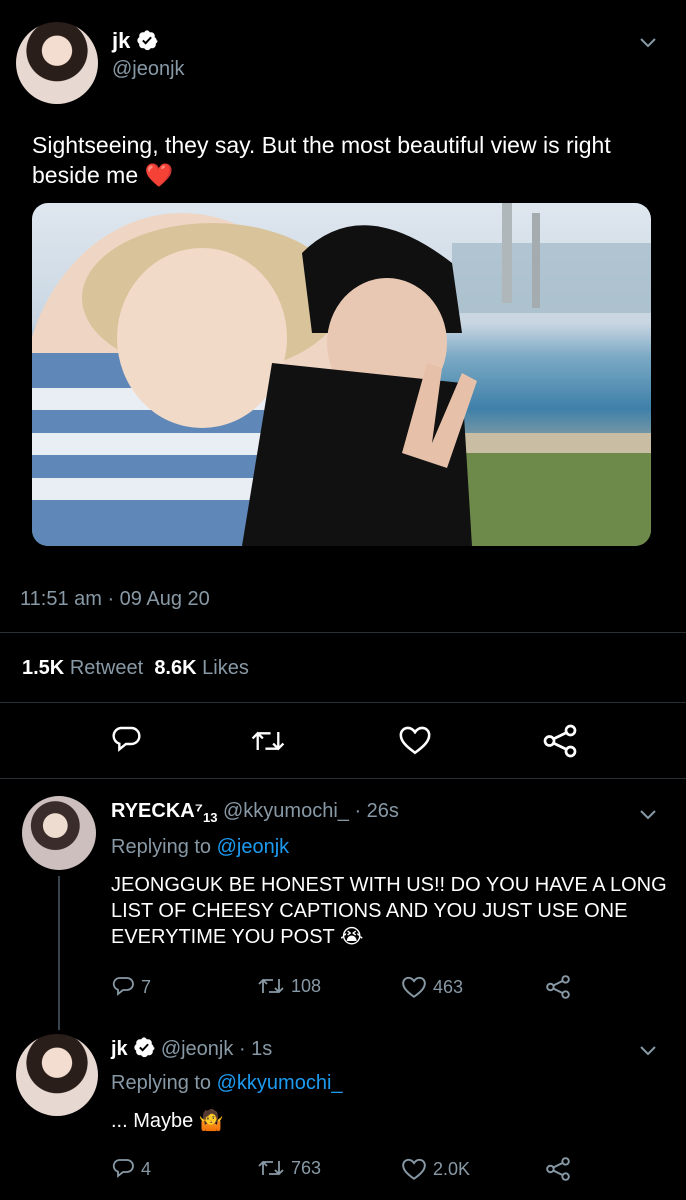  Describe the element at coordinates (157, 811) in the screenshot. I see `reply-author-name: RYECKA⁷` at that location.